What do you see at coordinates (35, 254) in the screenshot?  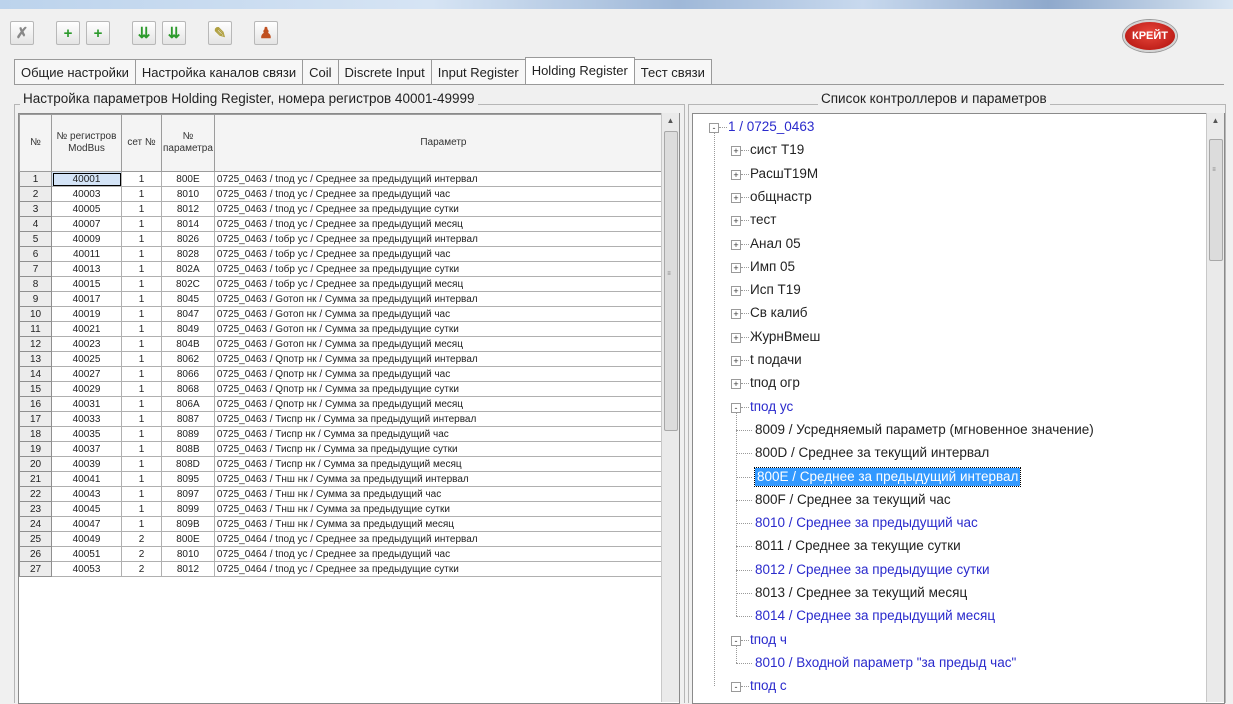 I see `row-index-cell: 6` at bounding box center [35, 254].